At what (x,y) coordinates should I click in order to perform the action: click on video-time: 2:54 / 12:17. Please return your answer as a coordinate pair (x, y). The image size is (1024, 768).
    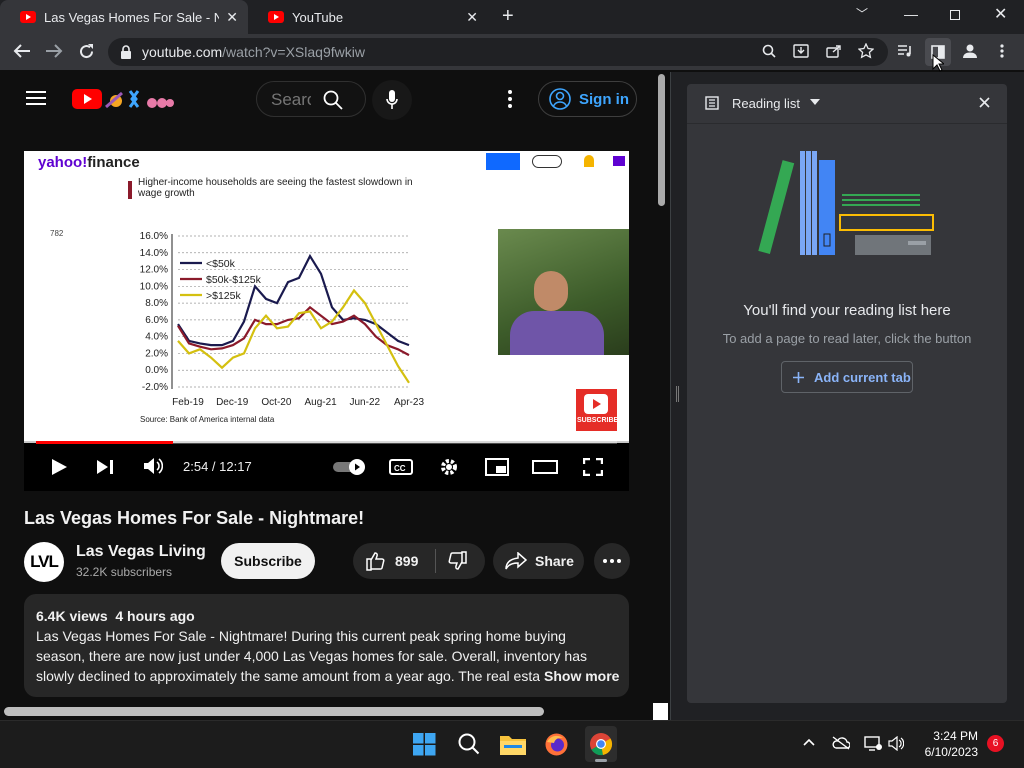
    Looking at the image, I should click on (217, 466).